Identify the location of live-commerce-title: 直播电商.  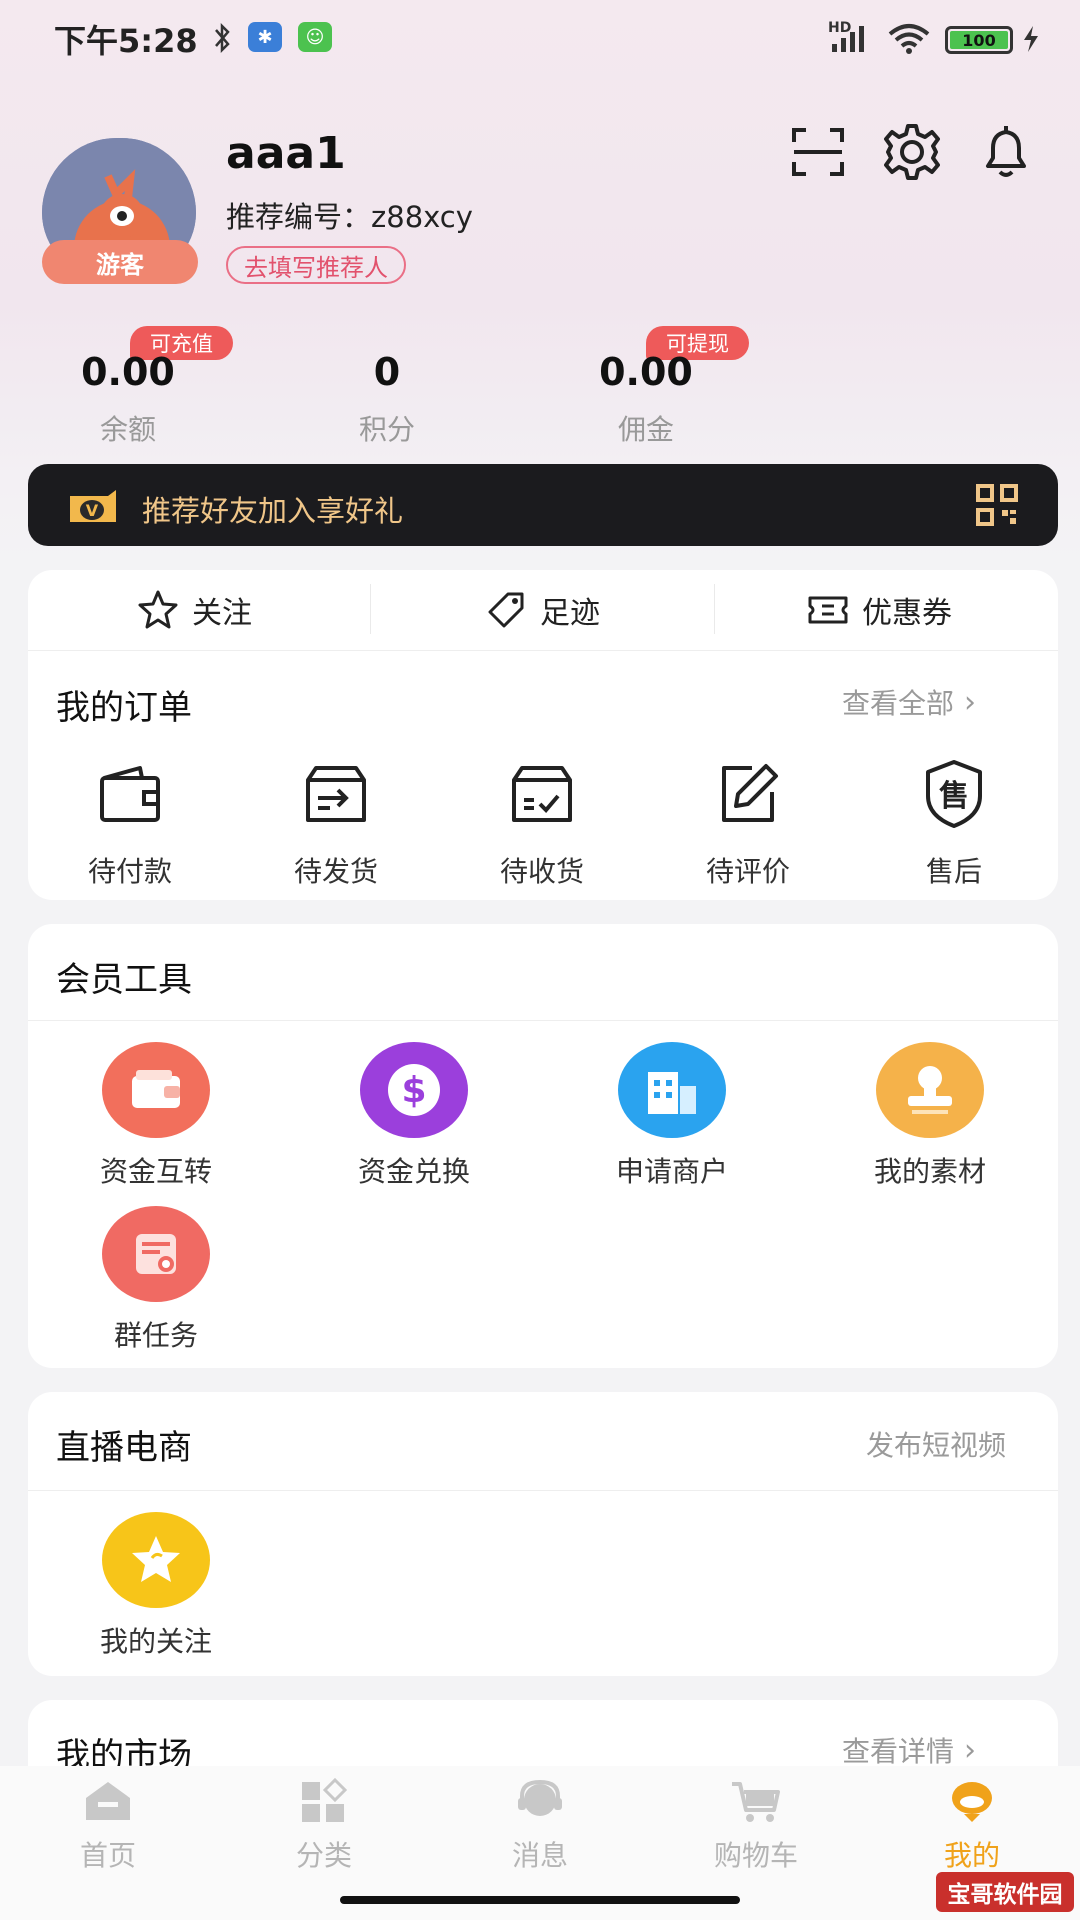
(124, 1448).